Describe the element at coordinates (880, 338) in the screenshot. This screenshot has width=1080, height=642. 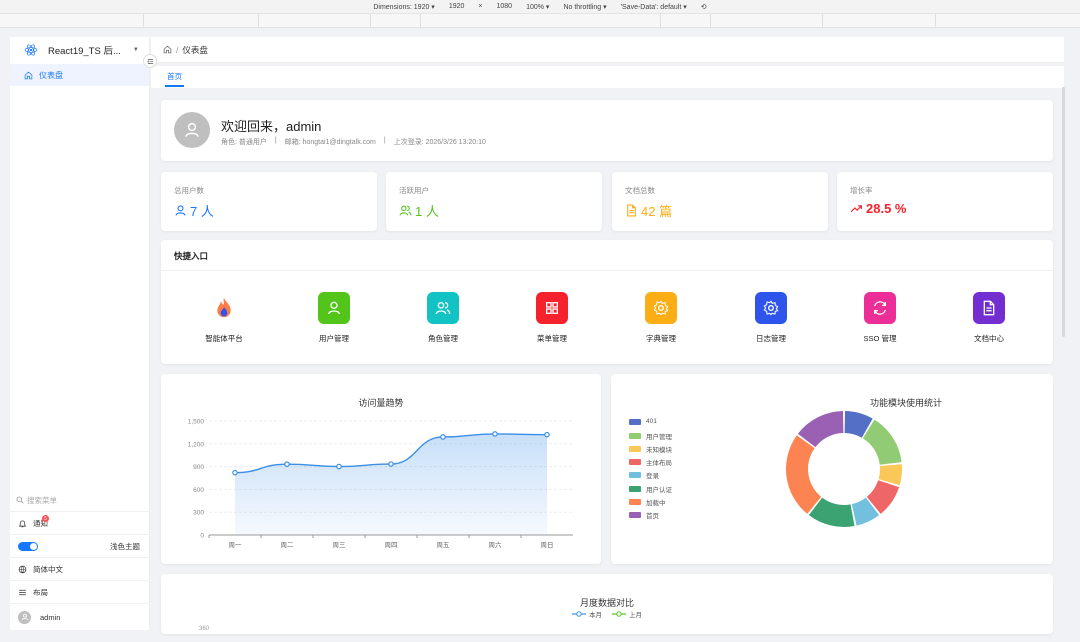
I see `quick-item-label: SSO 管理` at that location.